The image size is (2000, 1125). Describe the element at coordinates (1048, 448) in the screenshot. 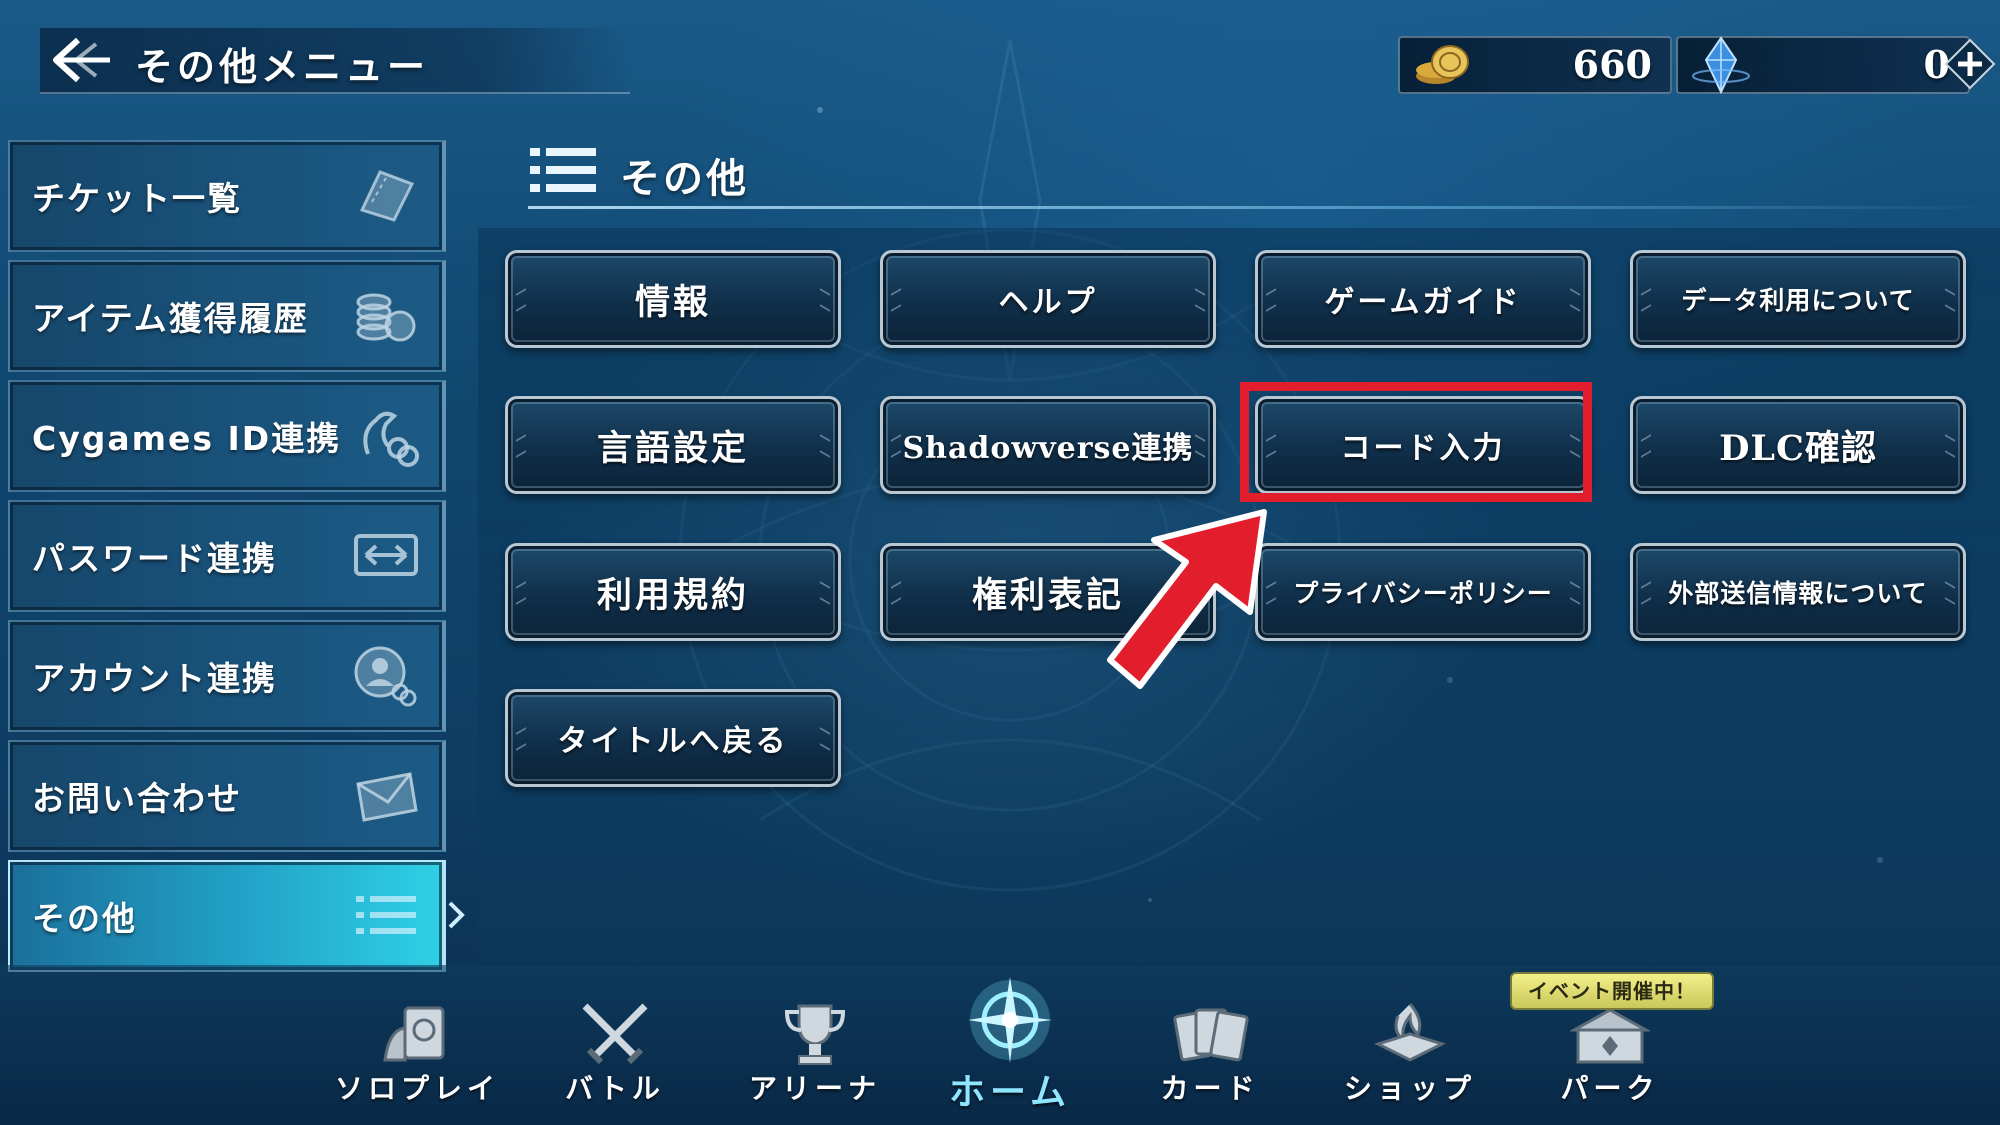

I see `button-label: Shadowverse連携` at that location.